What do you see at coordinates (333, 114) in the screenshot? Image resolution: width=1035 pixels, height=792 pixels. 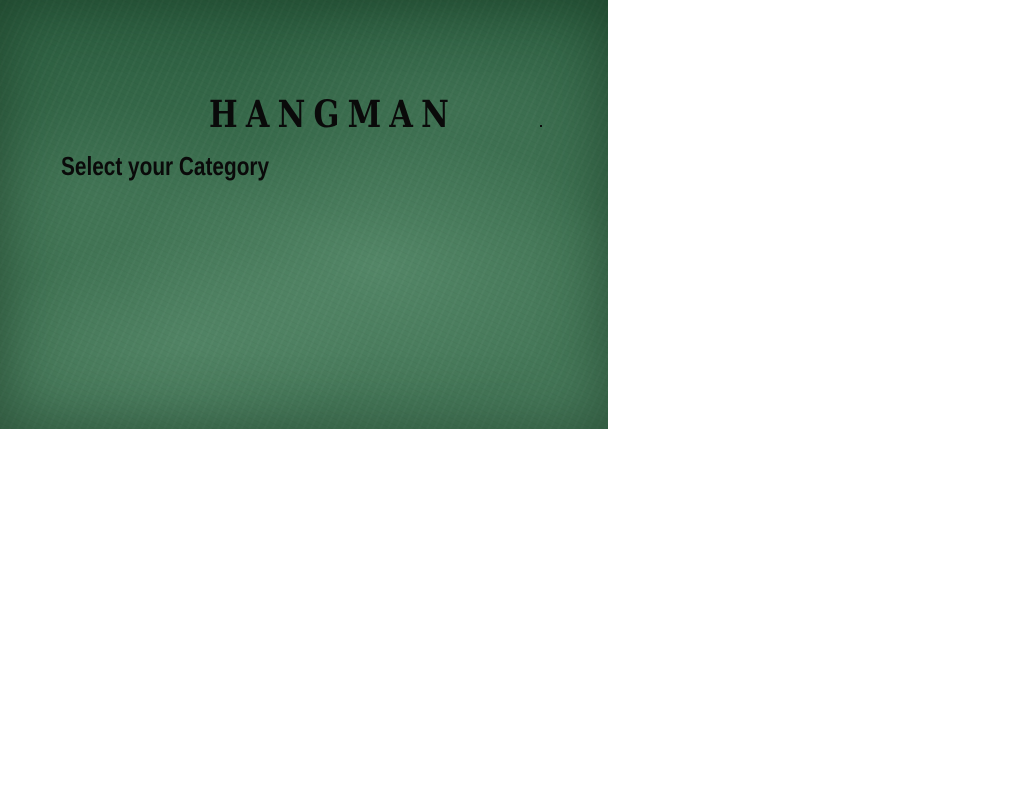 I see `game-title: HANGMAN` at bounding box center [333, 114].